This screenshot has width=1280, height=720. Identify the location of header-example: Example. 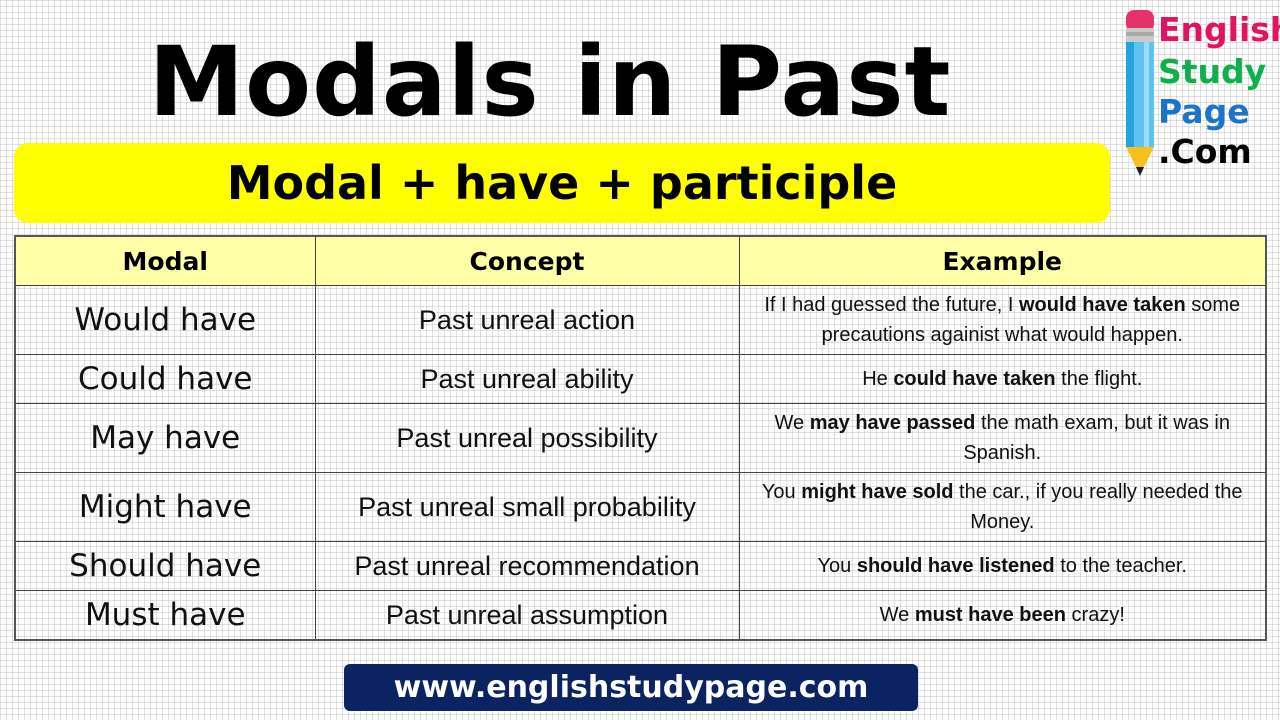
(1002, 260).